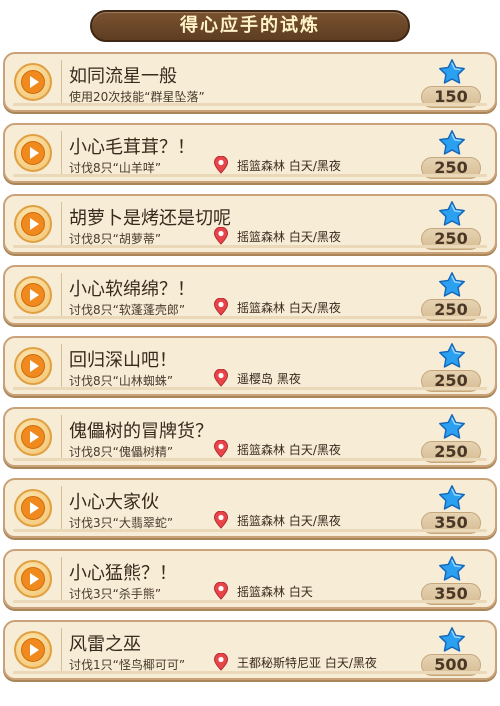 The width and height of the screenshot is (500, 706). Describe the element at coordinates (123, 573) in the screenshot. I see `quest-name: 小心猛熊？！` at that location.